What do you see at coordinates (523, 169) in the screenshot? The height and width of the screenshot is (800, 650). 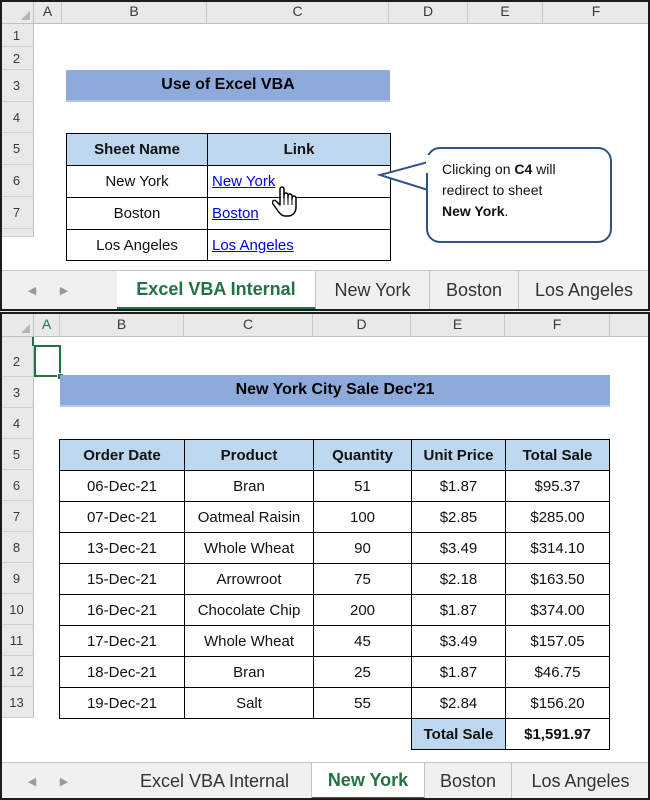 I see `callout-cell-ref: C4` at bounding box center [523, 169].